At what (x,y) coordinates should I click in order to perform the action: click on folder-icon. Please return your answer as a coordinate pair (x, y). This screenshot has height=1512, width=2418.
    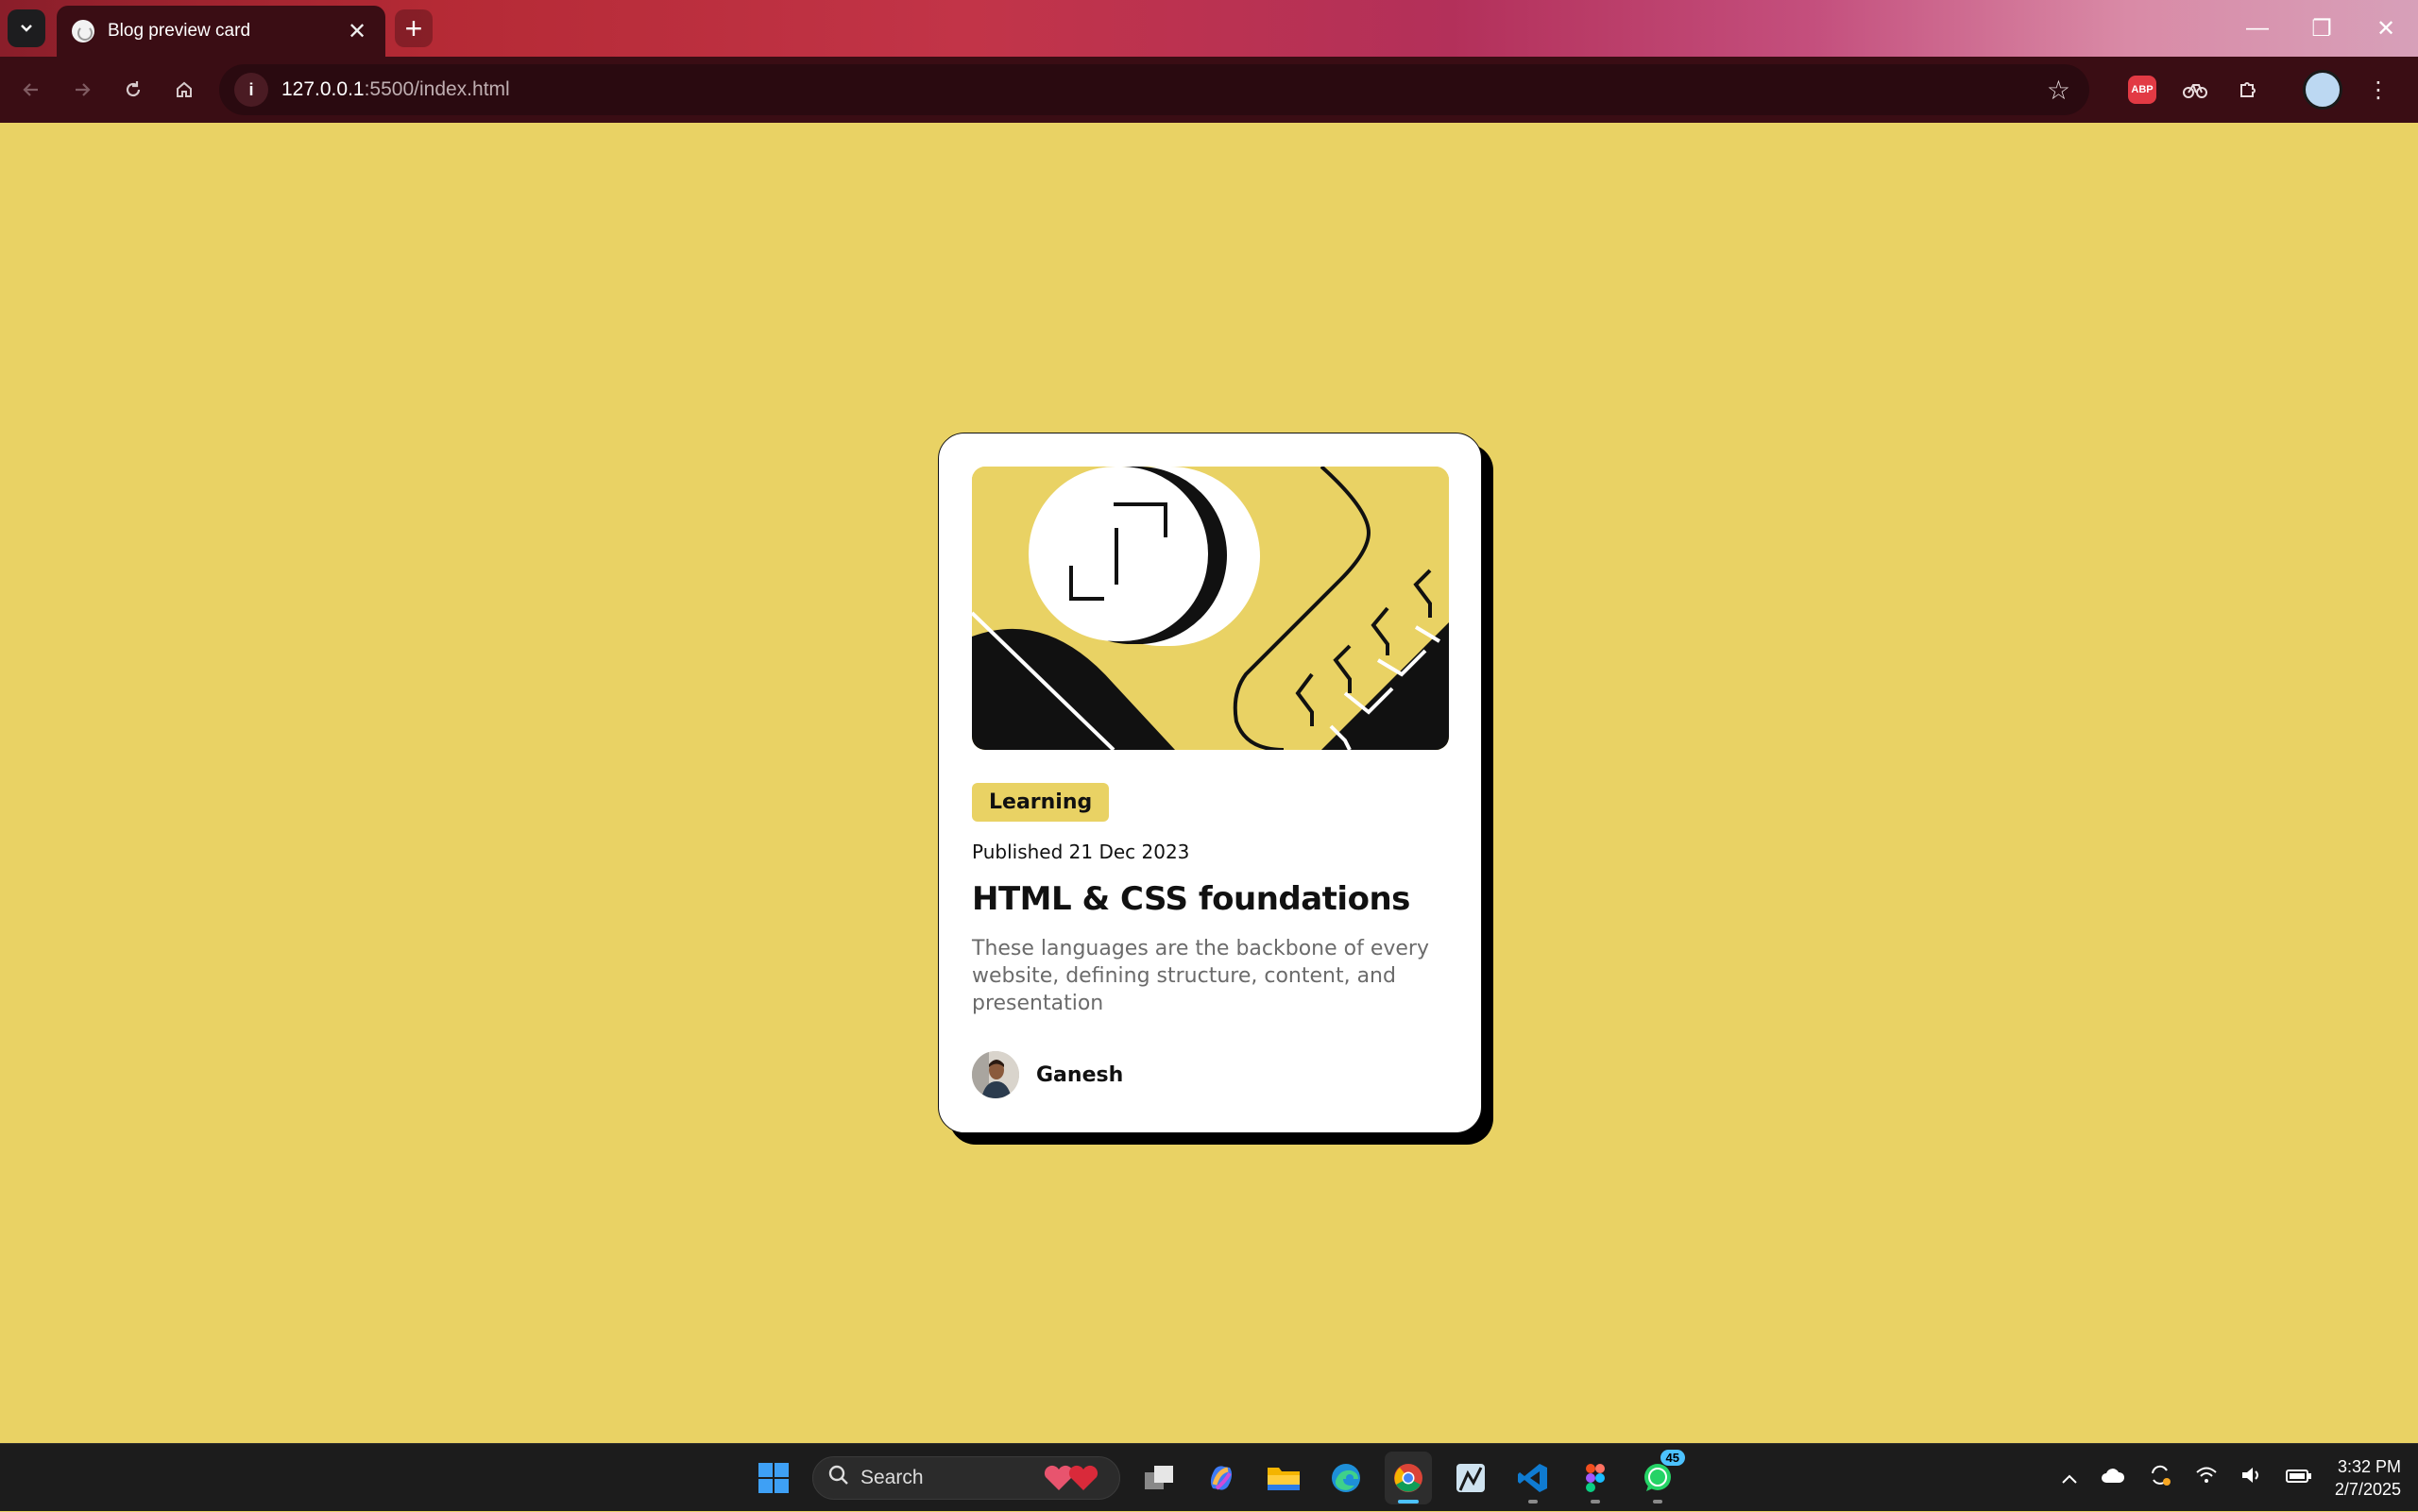
    Looking at the image, I should click on (1284, 1479).